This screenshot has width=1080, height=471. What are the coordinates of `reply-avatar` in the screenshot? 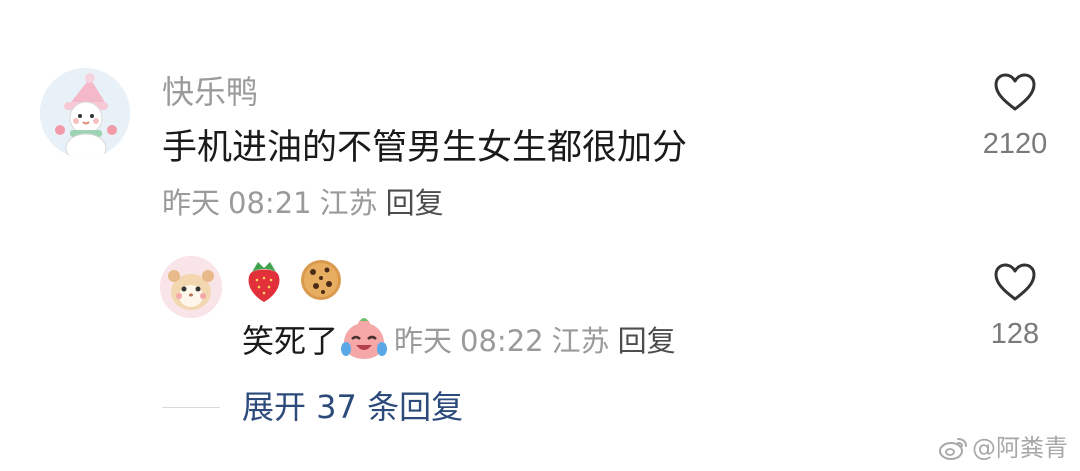 It's located at (191, 287).